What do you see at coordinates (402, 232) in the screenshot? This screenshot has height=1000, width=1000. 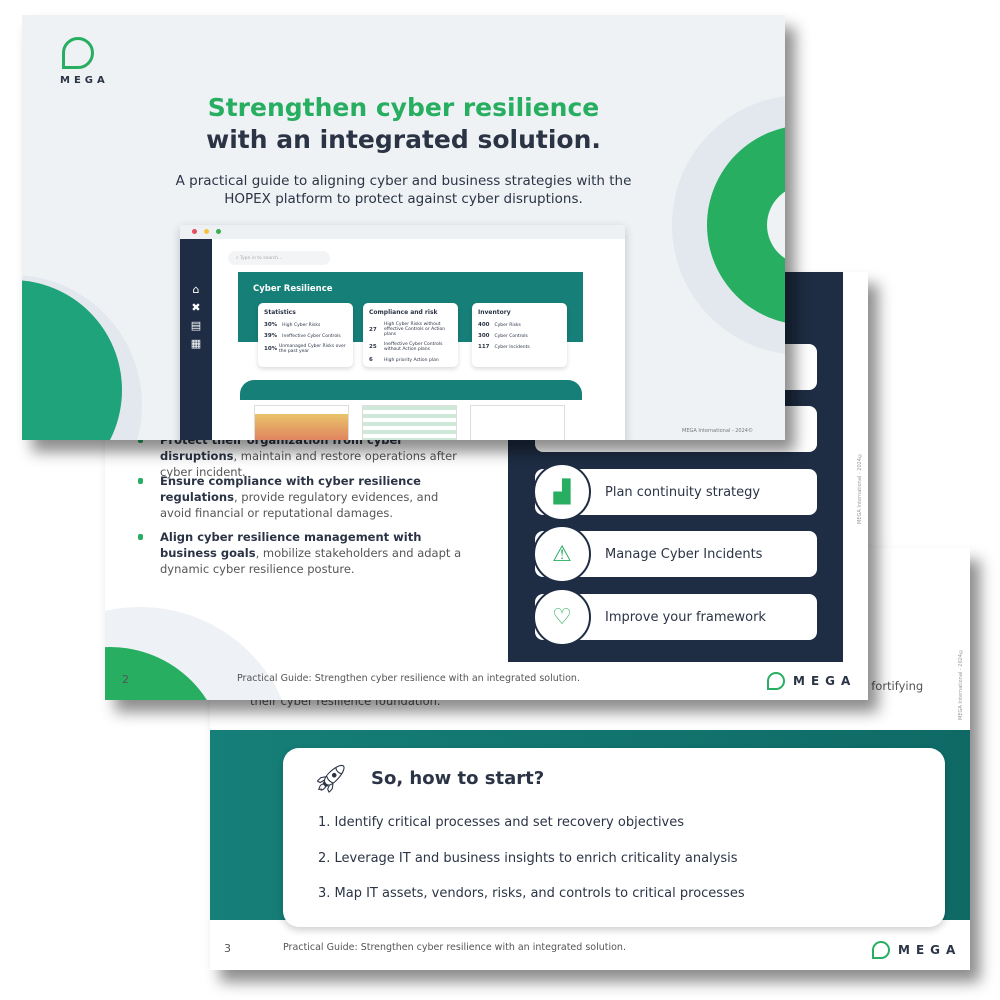 I see `window-titlebar` at bounding box center [402, 232].